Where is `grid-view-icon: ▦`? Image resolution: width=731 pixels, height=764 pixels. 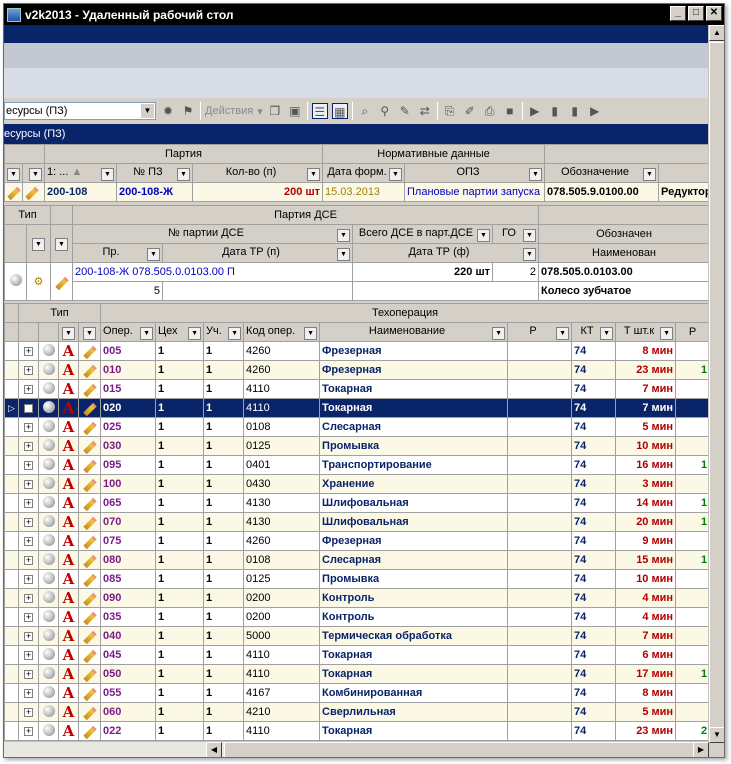
grid-view-icon: ▦ is located at coordinates (339, 111).